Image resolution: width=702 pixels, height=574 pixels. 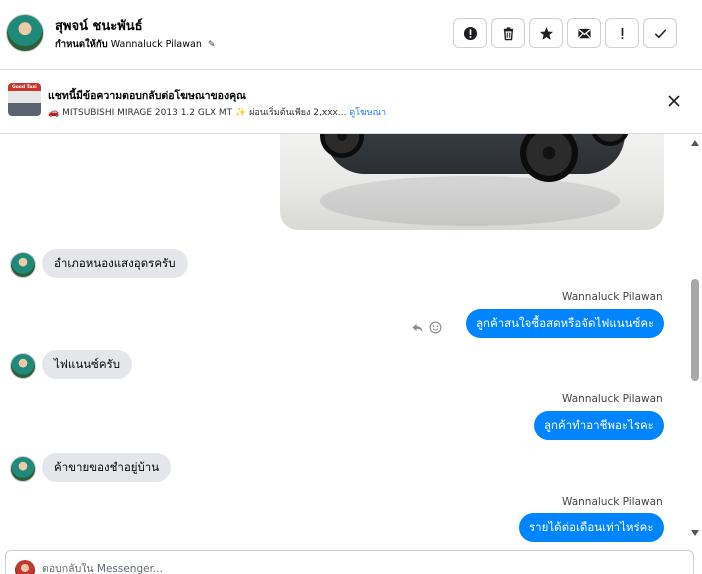 What do you see at coordinates (470, 201) in the screenshot?
I see `car-reflection` at bounding box center [470, 201].